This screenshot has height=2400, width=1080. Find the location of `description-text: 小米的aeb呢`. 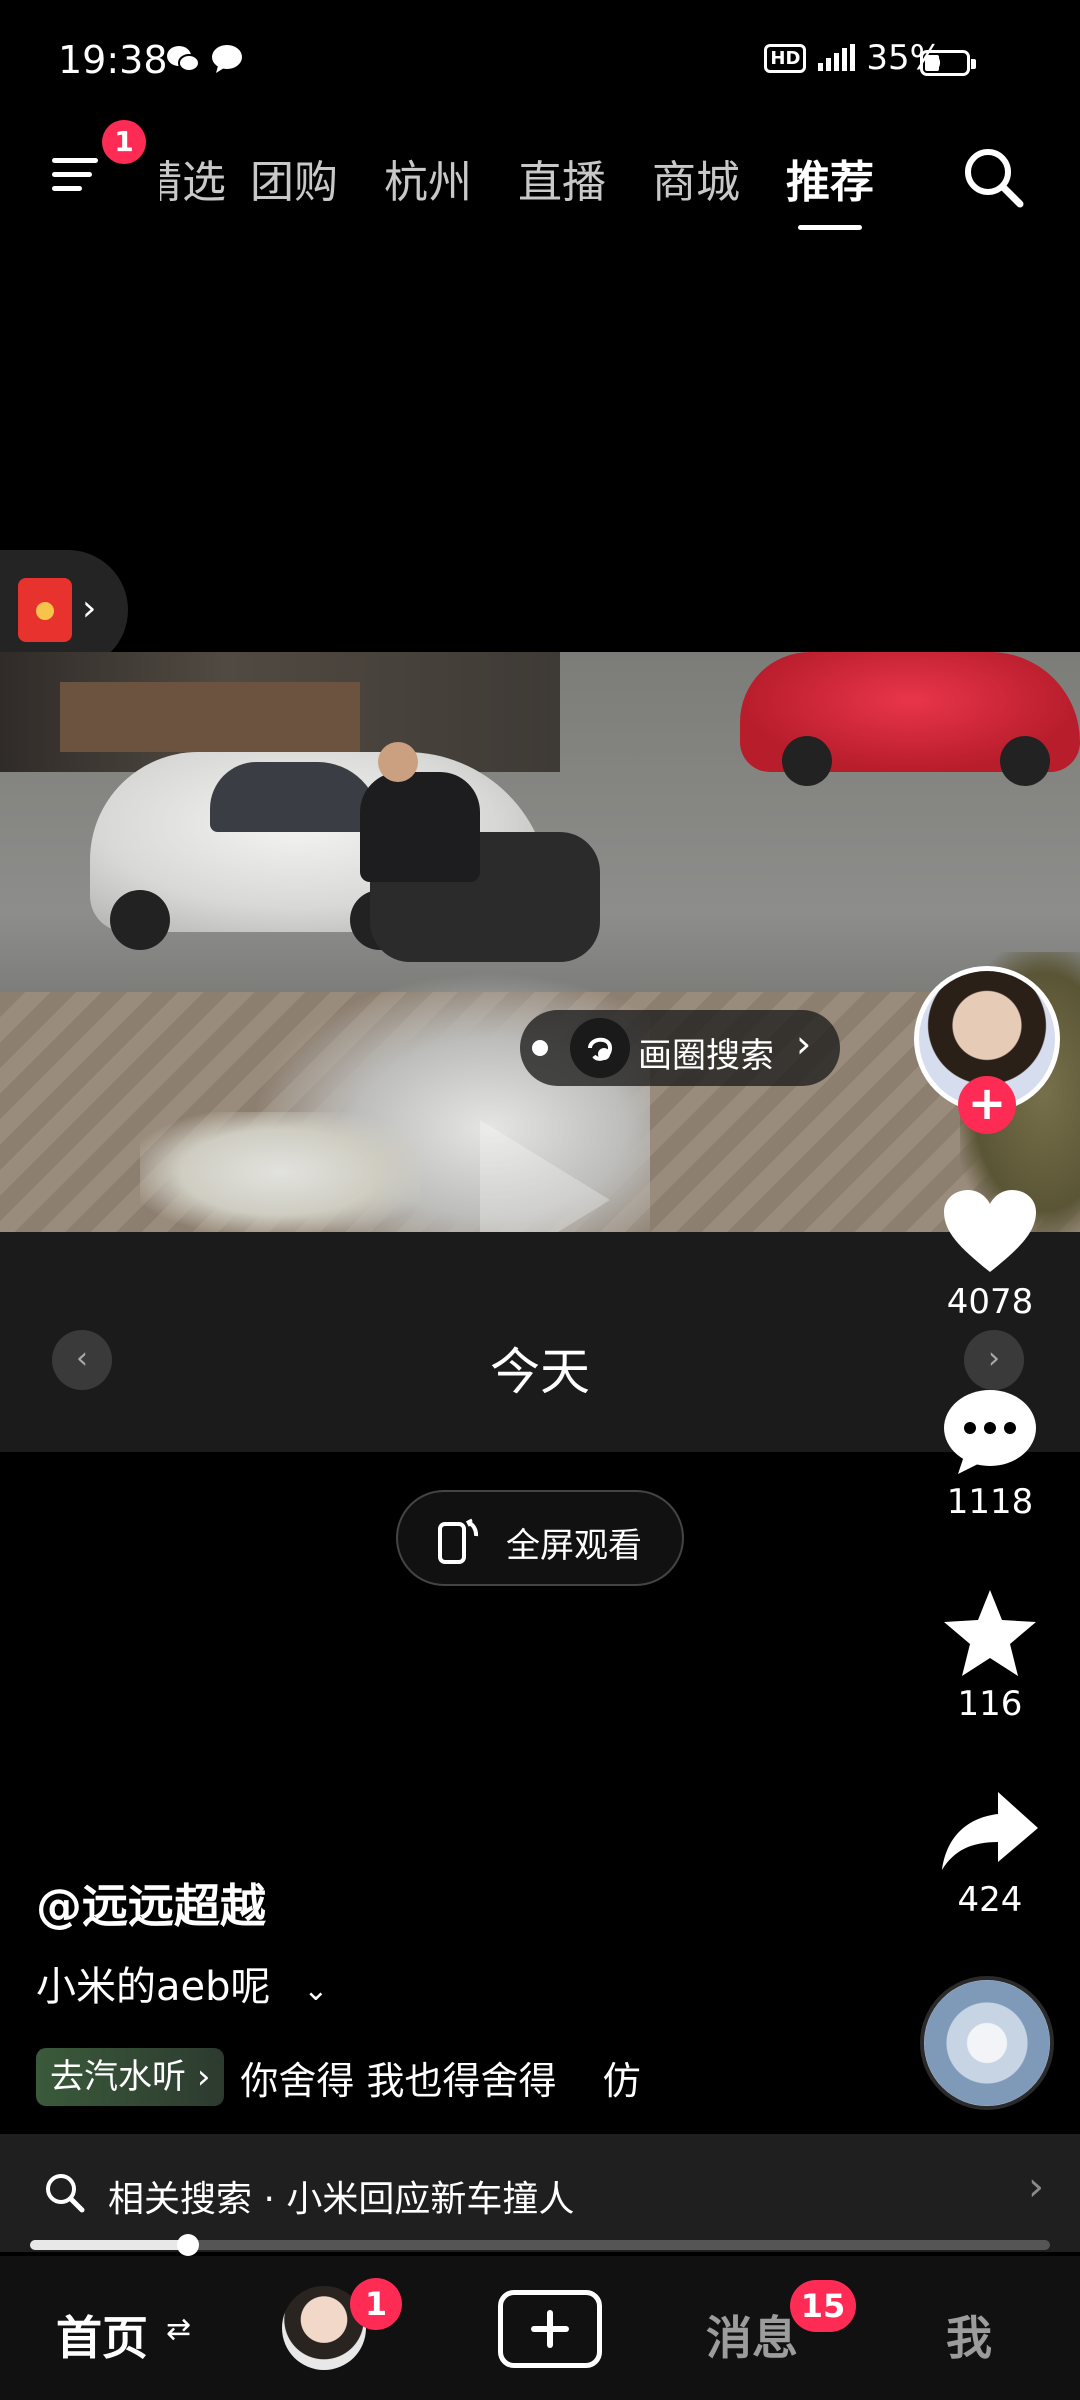

description-text: 小米的aeb呢 is located at coordinates (153, 1987).